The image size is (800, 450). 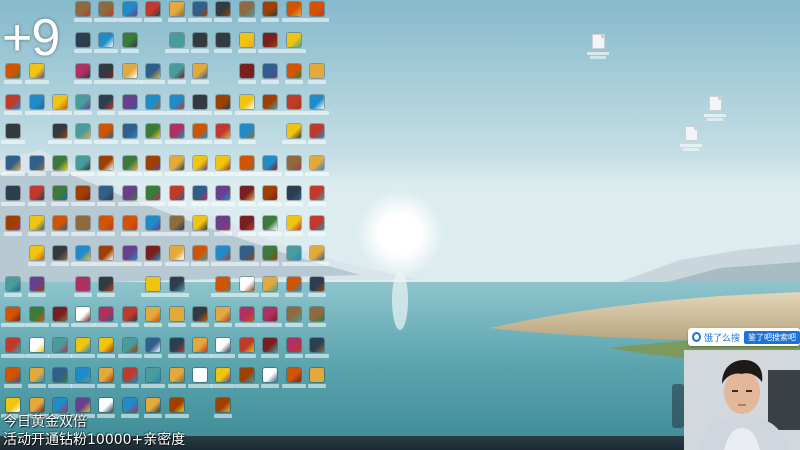 What do you see at coordinates (715, 111) in the screenshot?
I see `desktop-file-icon` at bounding box center [715, 111].